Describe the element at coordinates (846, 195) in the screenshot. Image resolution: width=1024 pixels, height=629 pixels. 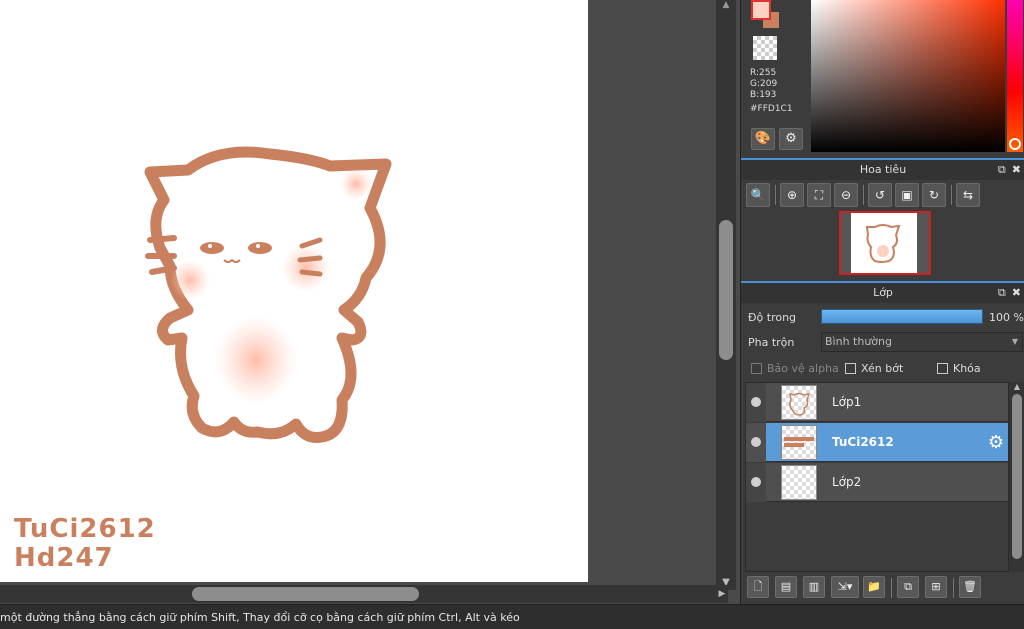
I see `zoom-out-icon: ⊖` at that location.